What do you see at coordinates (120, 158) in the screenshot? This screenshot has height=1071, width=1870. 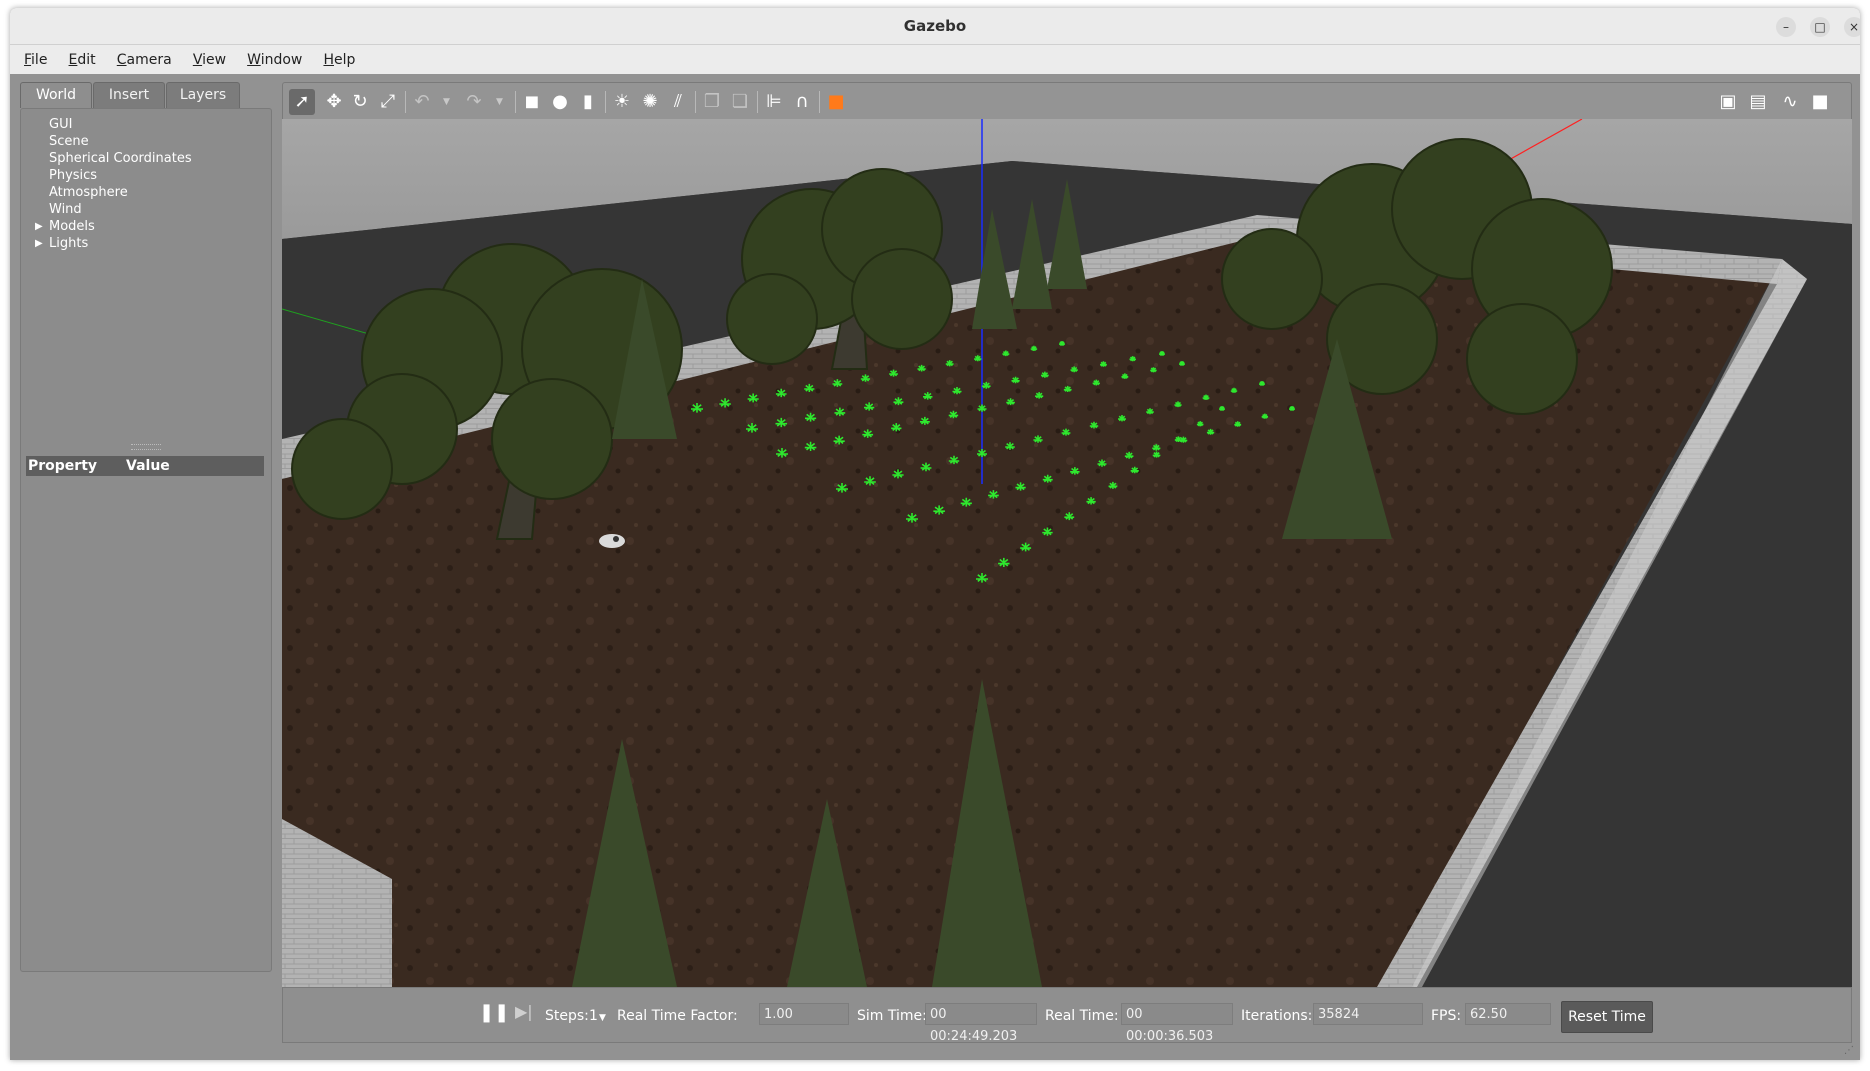 I see `tree-item-spherical-coordinates: Spherical Coordinates` at bounding box center [120, 158].